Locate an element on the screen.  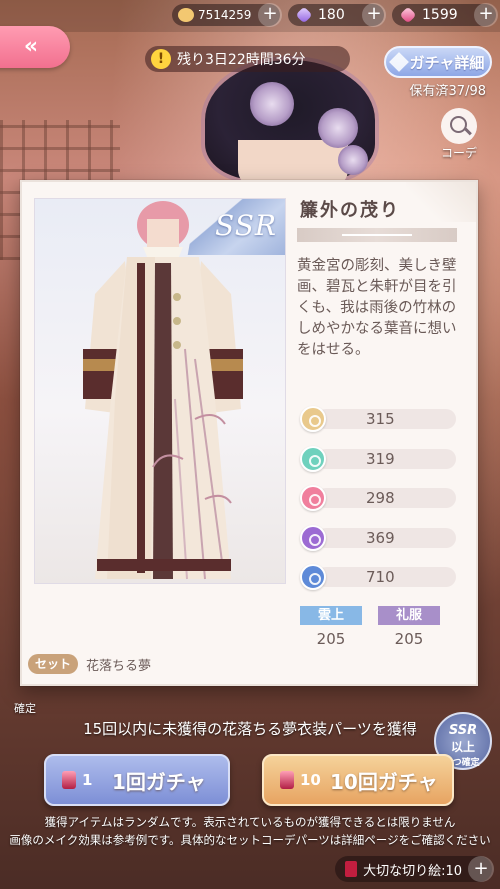
stat-sexy: 369 is located at coordinates (380, 537).